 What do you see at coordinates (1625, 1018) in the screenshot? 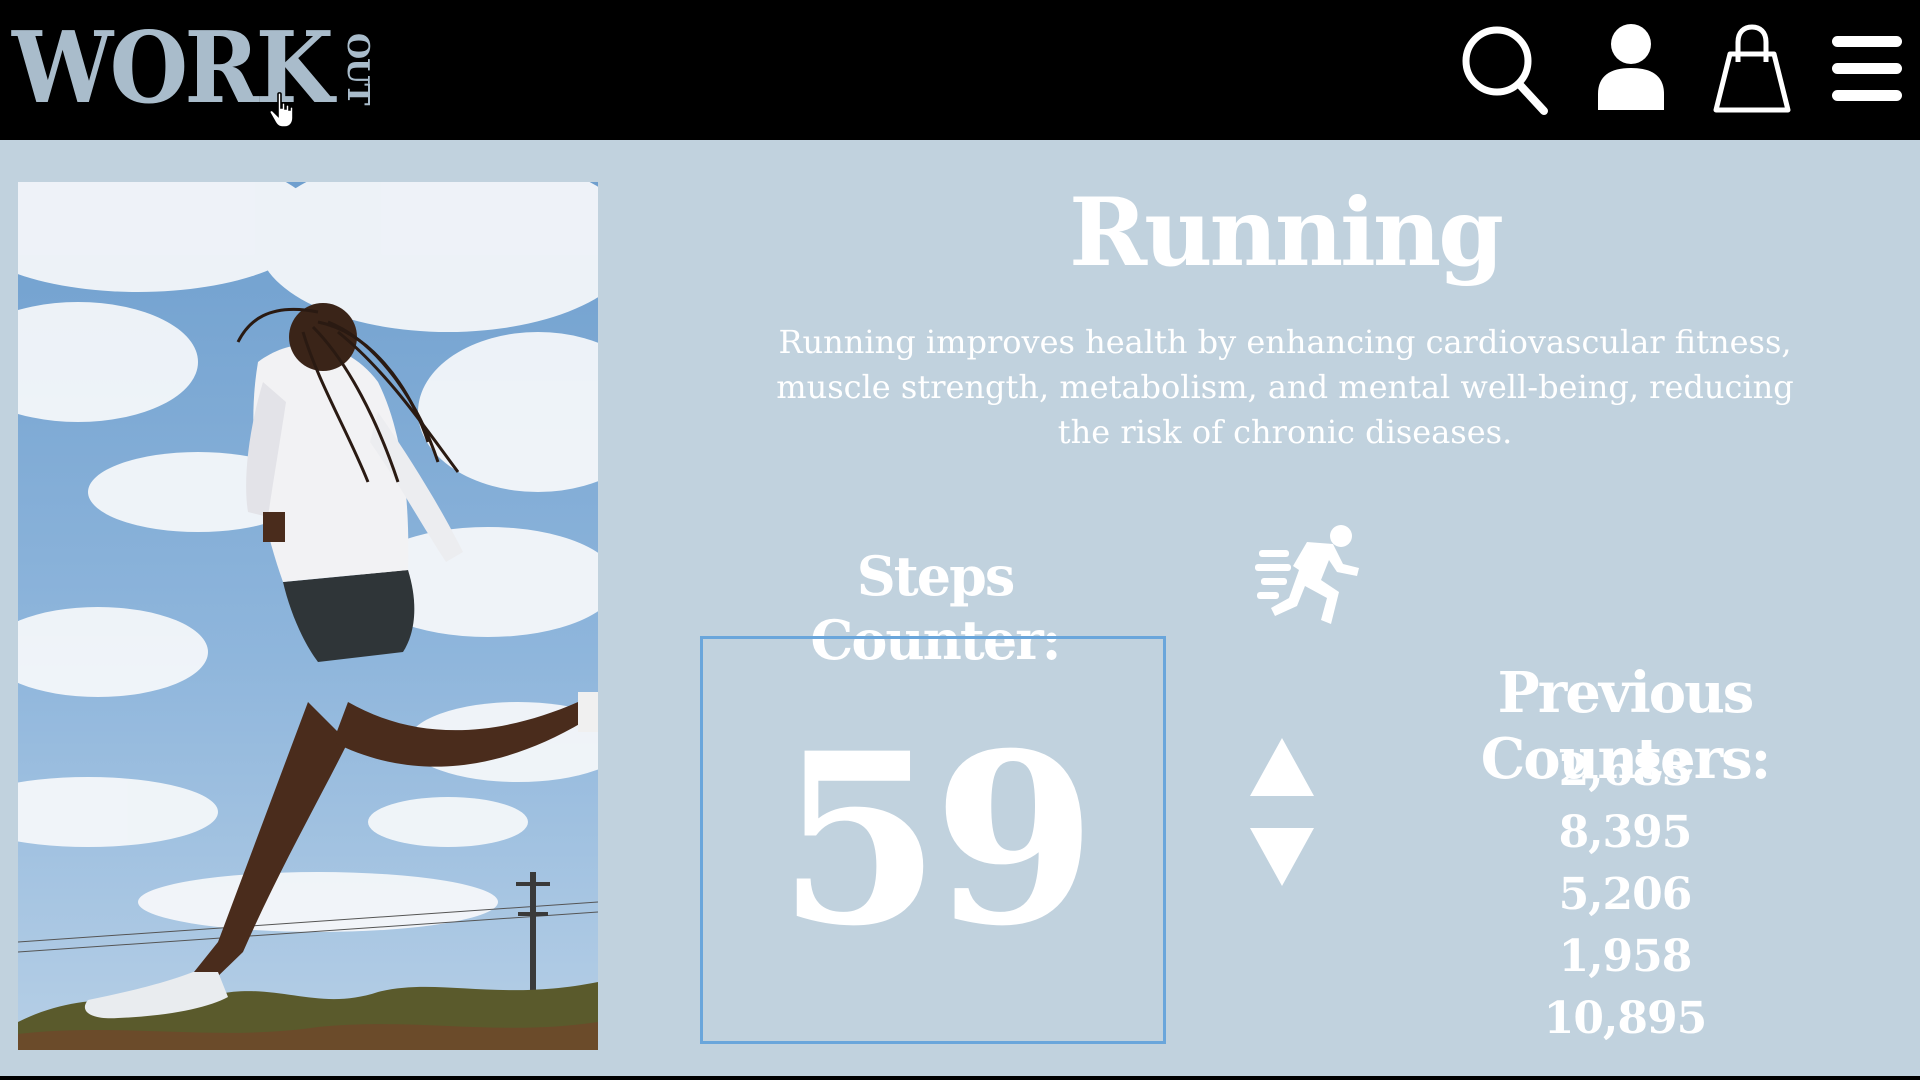
I see `previous-counter-item: 10,895` at bounding box center [1625, 1018].